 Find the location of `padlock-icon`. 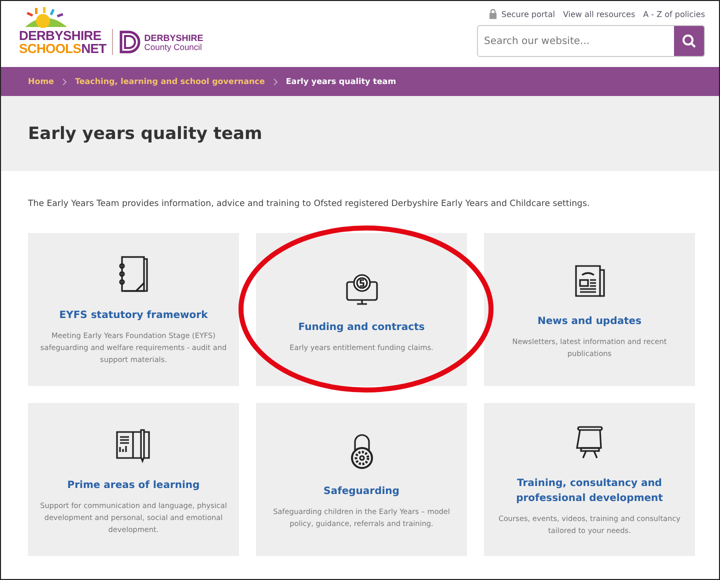

padlock-icon is located at coordinates (493, 14).